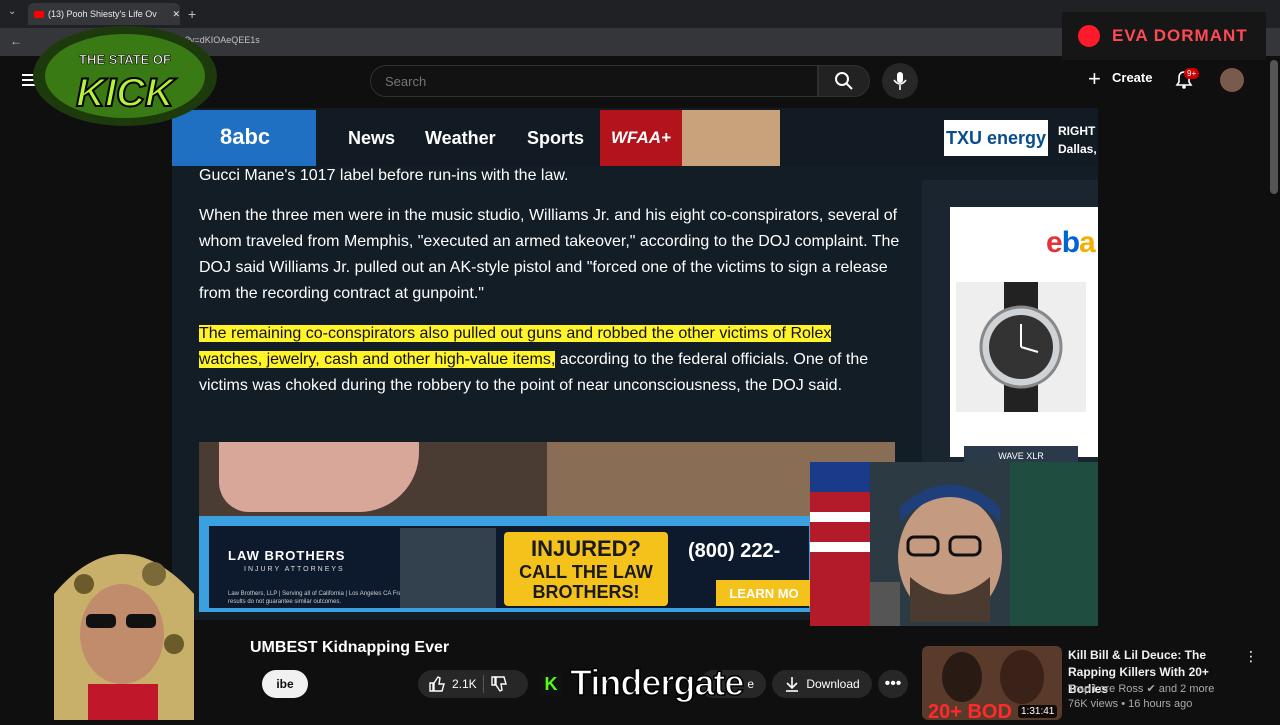  What do you see at coordinates (792, 684) in the screenshot?
I see `download-icon` at bounding box center [792, 684].